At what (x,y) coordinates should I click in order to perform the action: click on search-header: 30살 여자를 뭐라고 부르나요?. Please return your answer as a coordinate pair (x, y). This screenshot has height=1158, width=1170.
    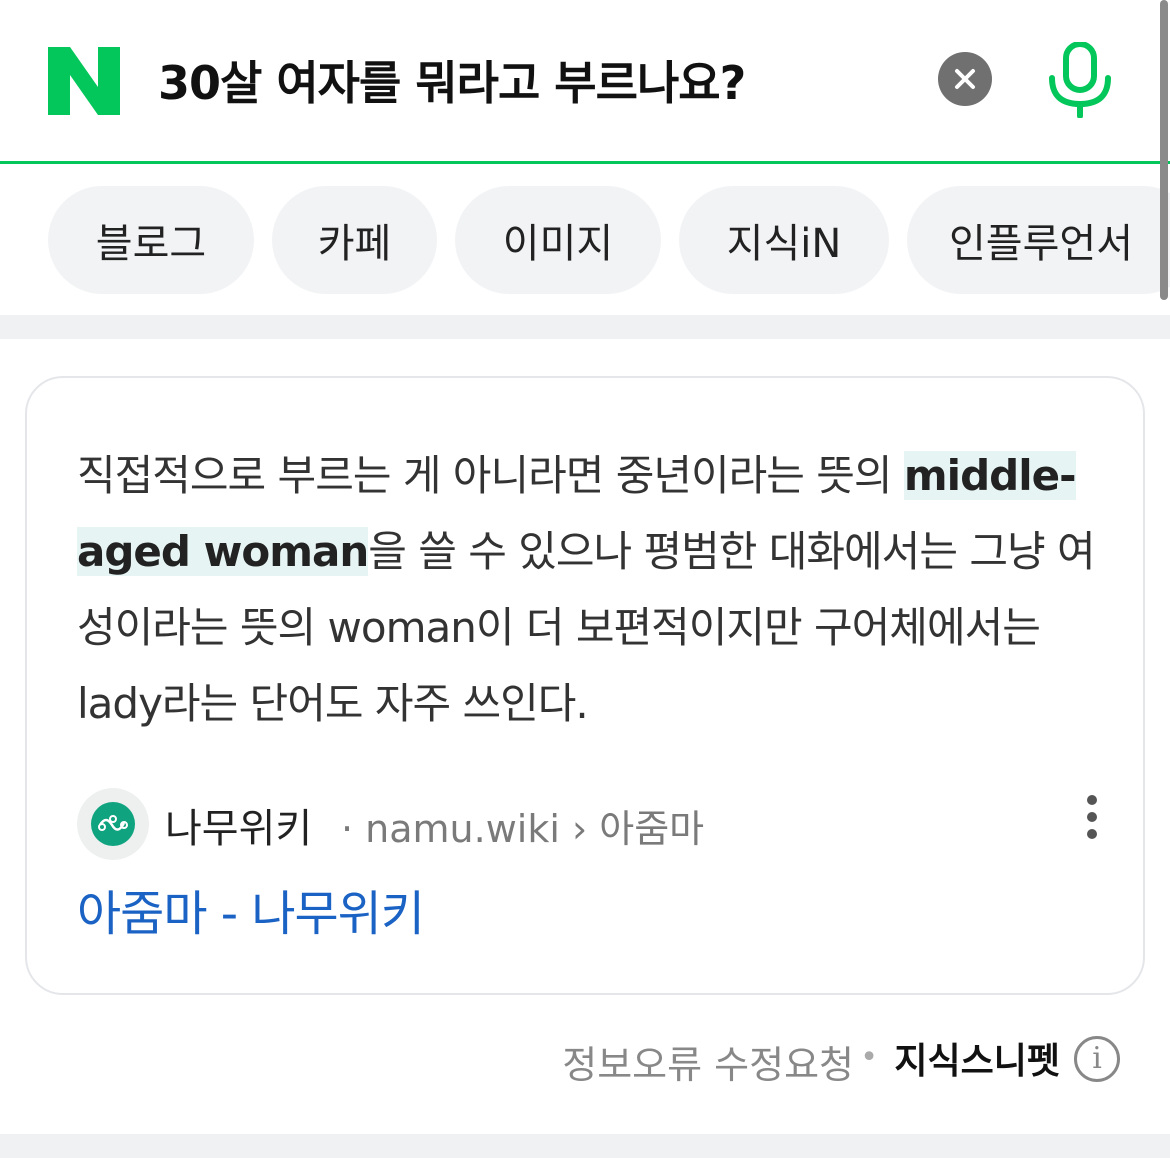
    Looking at the image, I should click on (585, 82).